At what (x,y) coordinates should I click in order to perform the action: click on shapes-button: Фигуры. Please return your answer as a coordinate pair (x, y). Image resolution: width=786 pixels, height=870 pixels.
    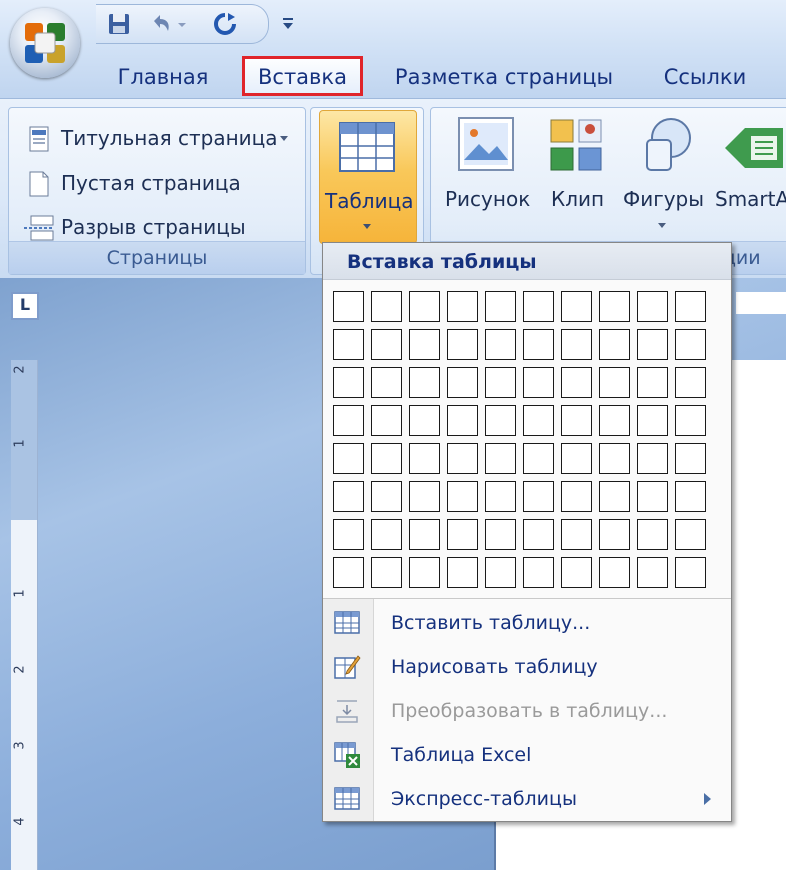
    Looking at the image, I should click on (663, 199).